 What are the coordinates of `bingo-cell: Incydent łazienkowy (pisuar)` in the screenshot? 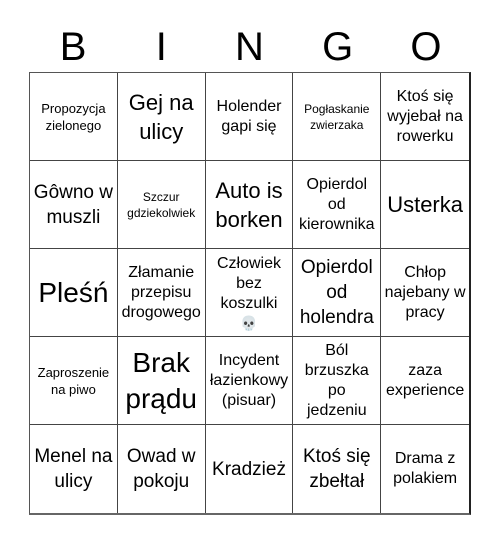 It's located at (249, 381).